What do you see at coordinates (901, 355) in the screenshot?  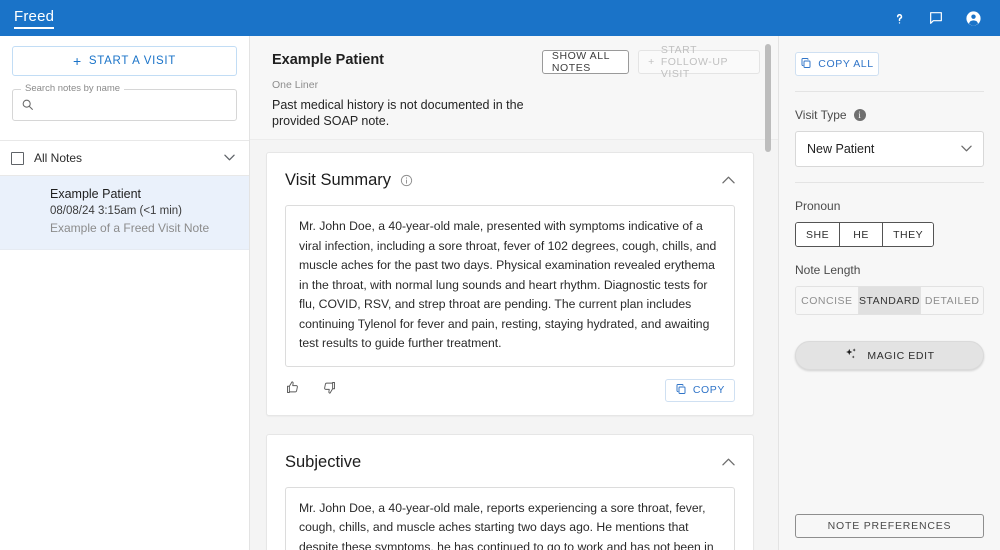 I see `magic-edit-label: MAGIC EDIT` at bounding box center [901, 355].